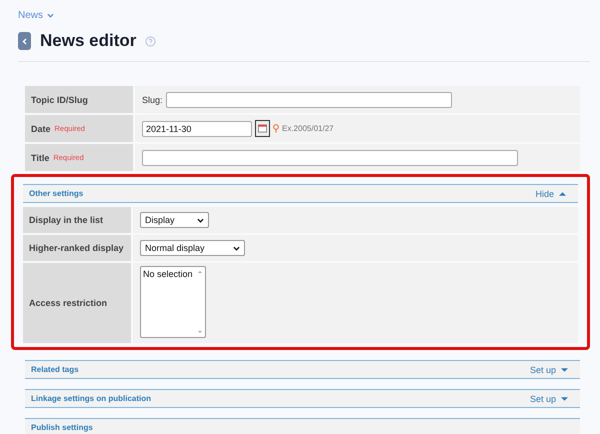 The image size is (600, 434). Describe the element at coordinates (192, 248) in the screenshot. I see `dropdown: Normal display` at that location.